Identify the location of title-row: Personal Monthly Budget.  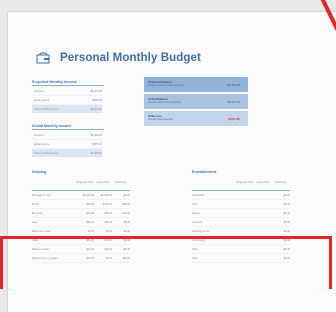
(118, 58).